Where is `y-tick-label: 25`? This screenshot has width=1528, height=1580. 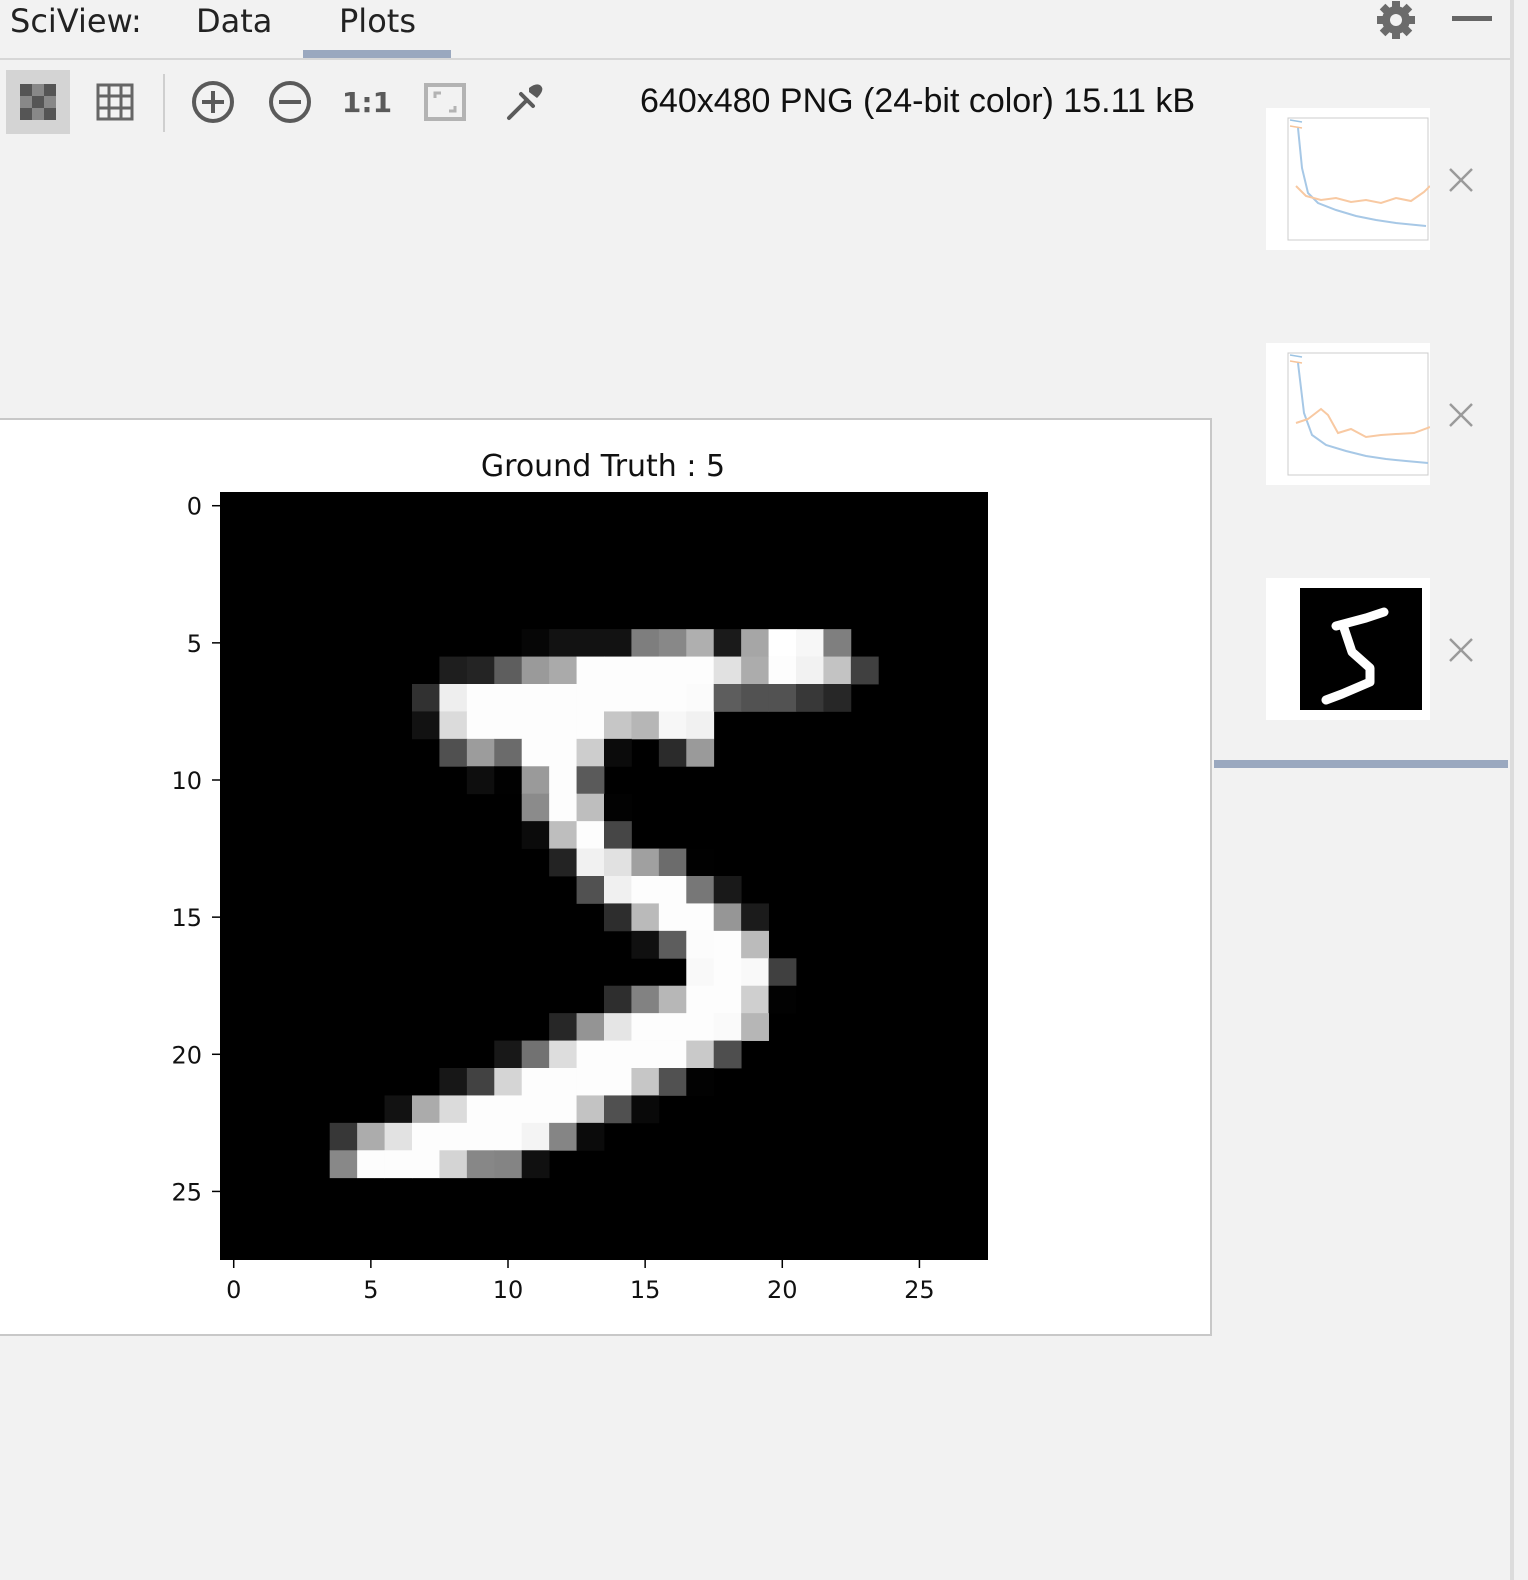
y-tick-label: 25 is located at coordinates (186, 1192).